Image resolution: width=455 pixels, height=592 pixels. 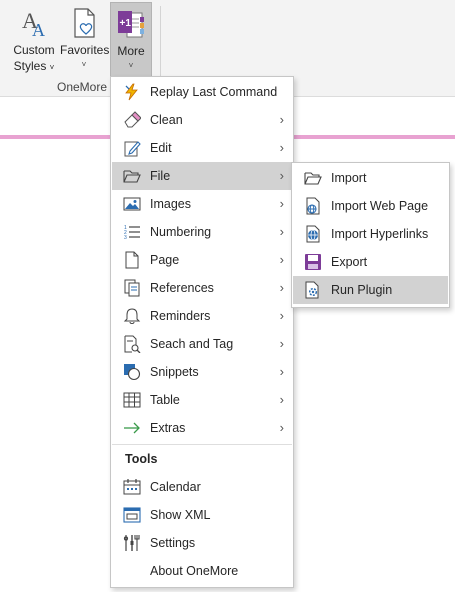 What do you see at coordinates (34, 58) in the screenshot?
I see `custom-styles-label: Custom Styles ˅` at bounding box center [34, 58].